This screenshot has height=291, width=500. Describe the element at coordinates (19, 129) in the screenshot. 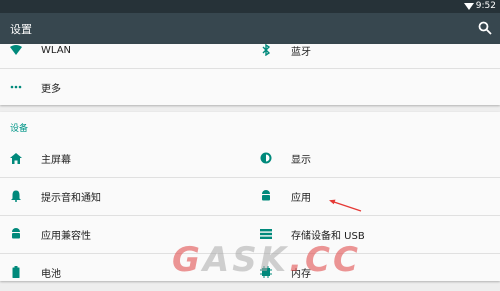

I see `section-title-device: 设备` at that location.